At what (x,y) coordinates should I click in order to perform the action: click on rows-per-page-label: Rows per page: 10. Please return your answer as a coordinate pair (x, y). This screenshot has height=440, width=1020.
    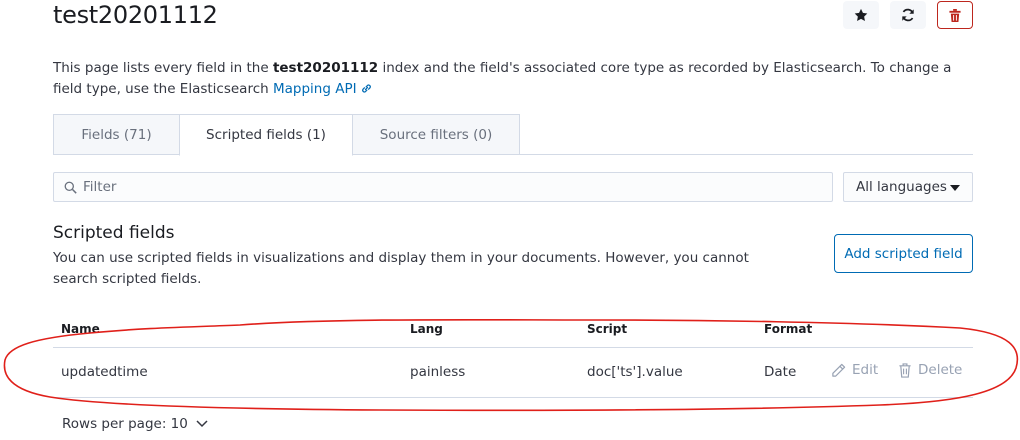
    Looking at the image, I should click on (125, 424).